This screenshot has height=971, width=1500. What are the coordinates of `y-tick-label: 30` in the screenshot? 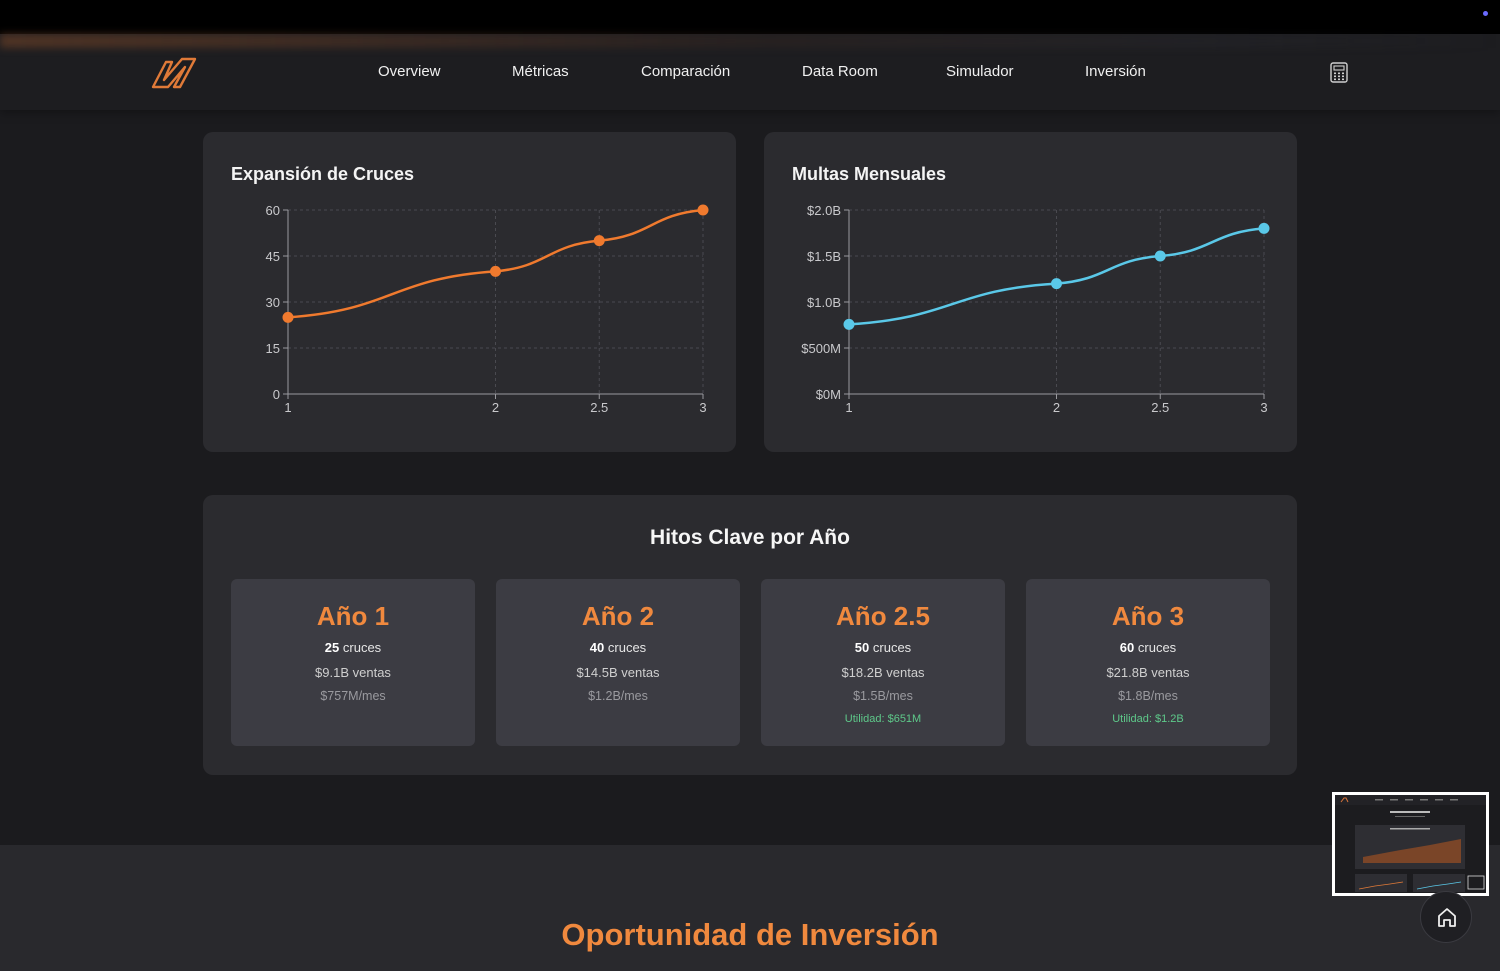 It's located at (273, 302).